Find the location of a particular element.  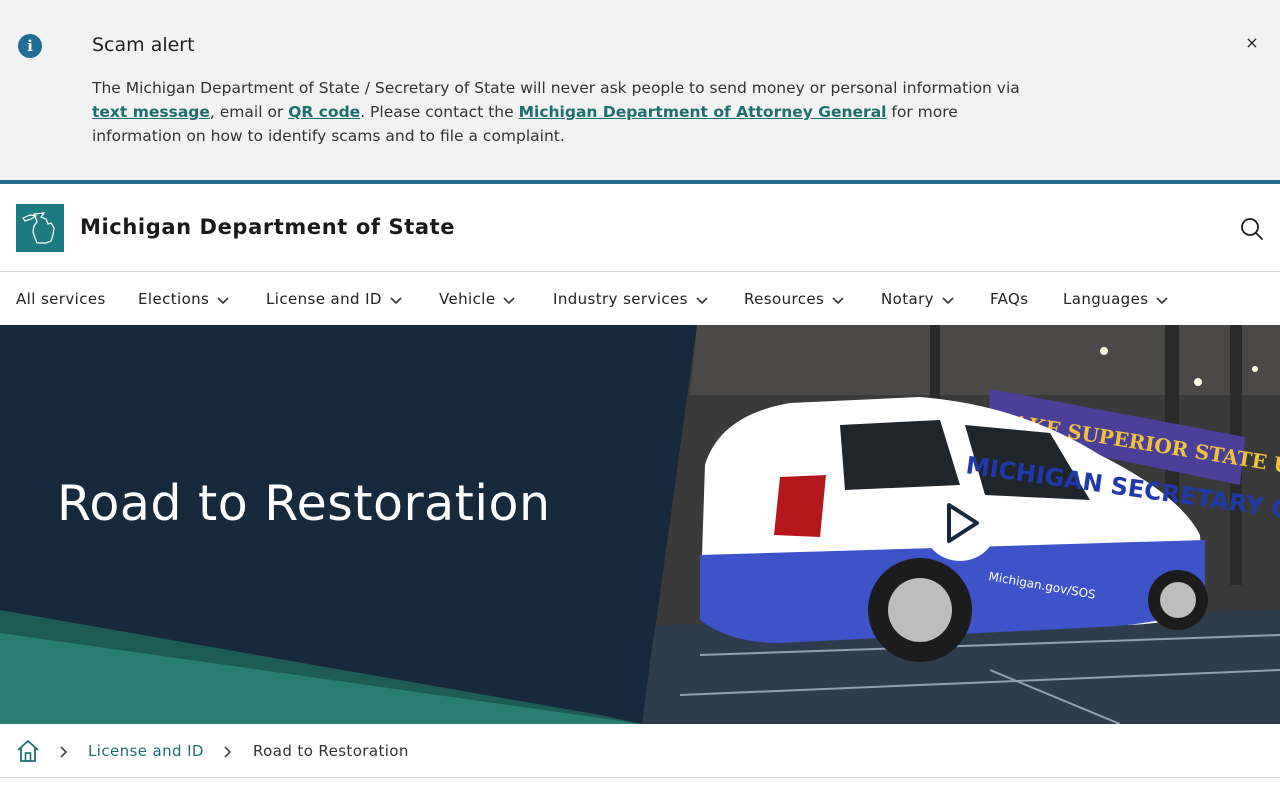

search-icon is located at coordinates (1252, 229).